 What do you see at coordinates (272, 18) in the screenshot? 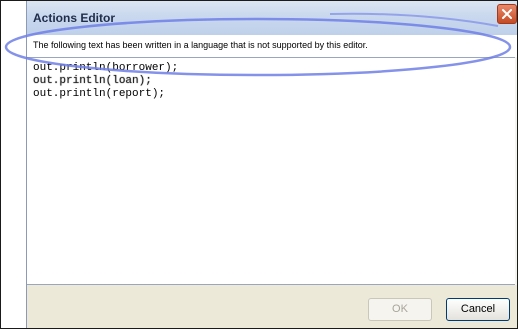
I see `title-bar: Actions Editor` at bounding box center [272, 18].